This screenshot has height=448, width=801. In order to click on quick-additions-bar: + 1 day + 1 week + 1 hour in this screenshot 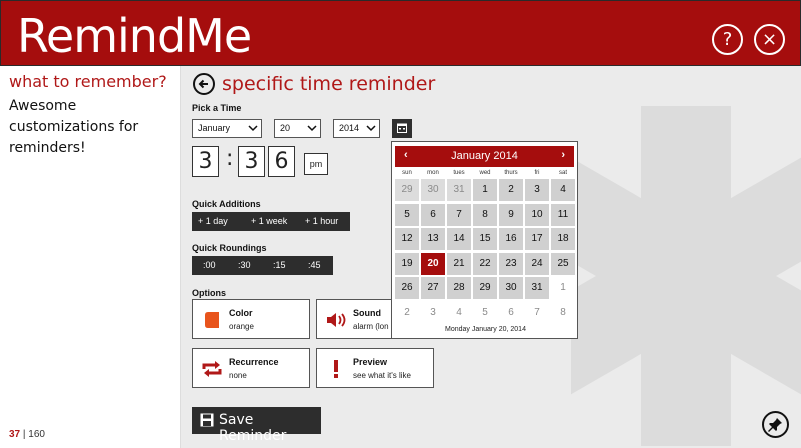, I will do `click(271, 221)`.